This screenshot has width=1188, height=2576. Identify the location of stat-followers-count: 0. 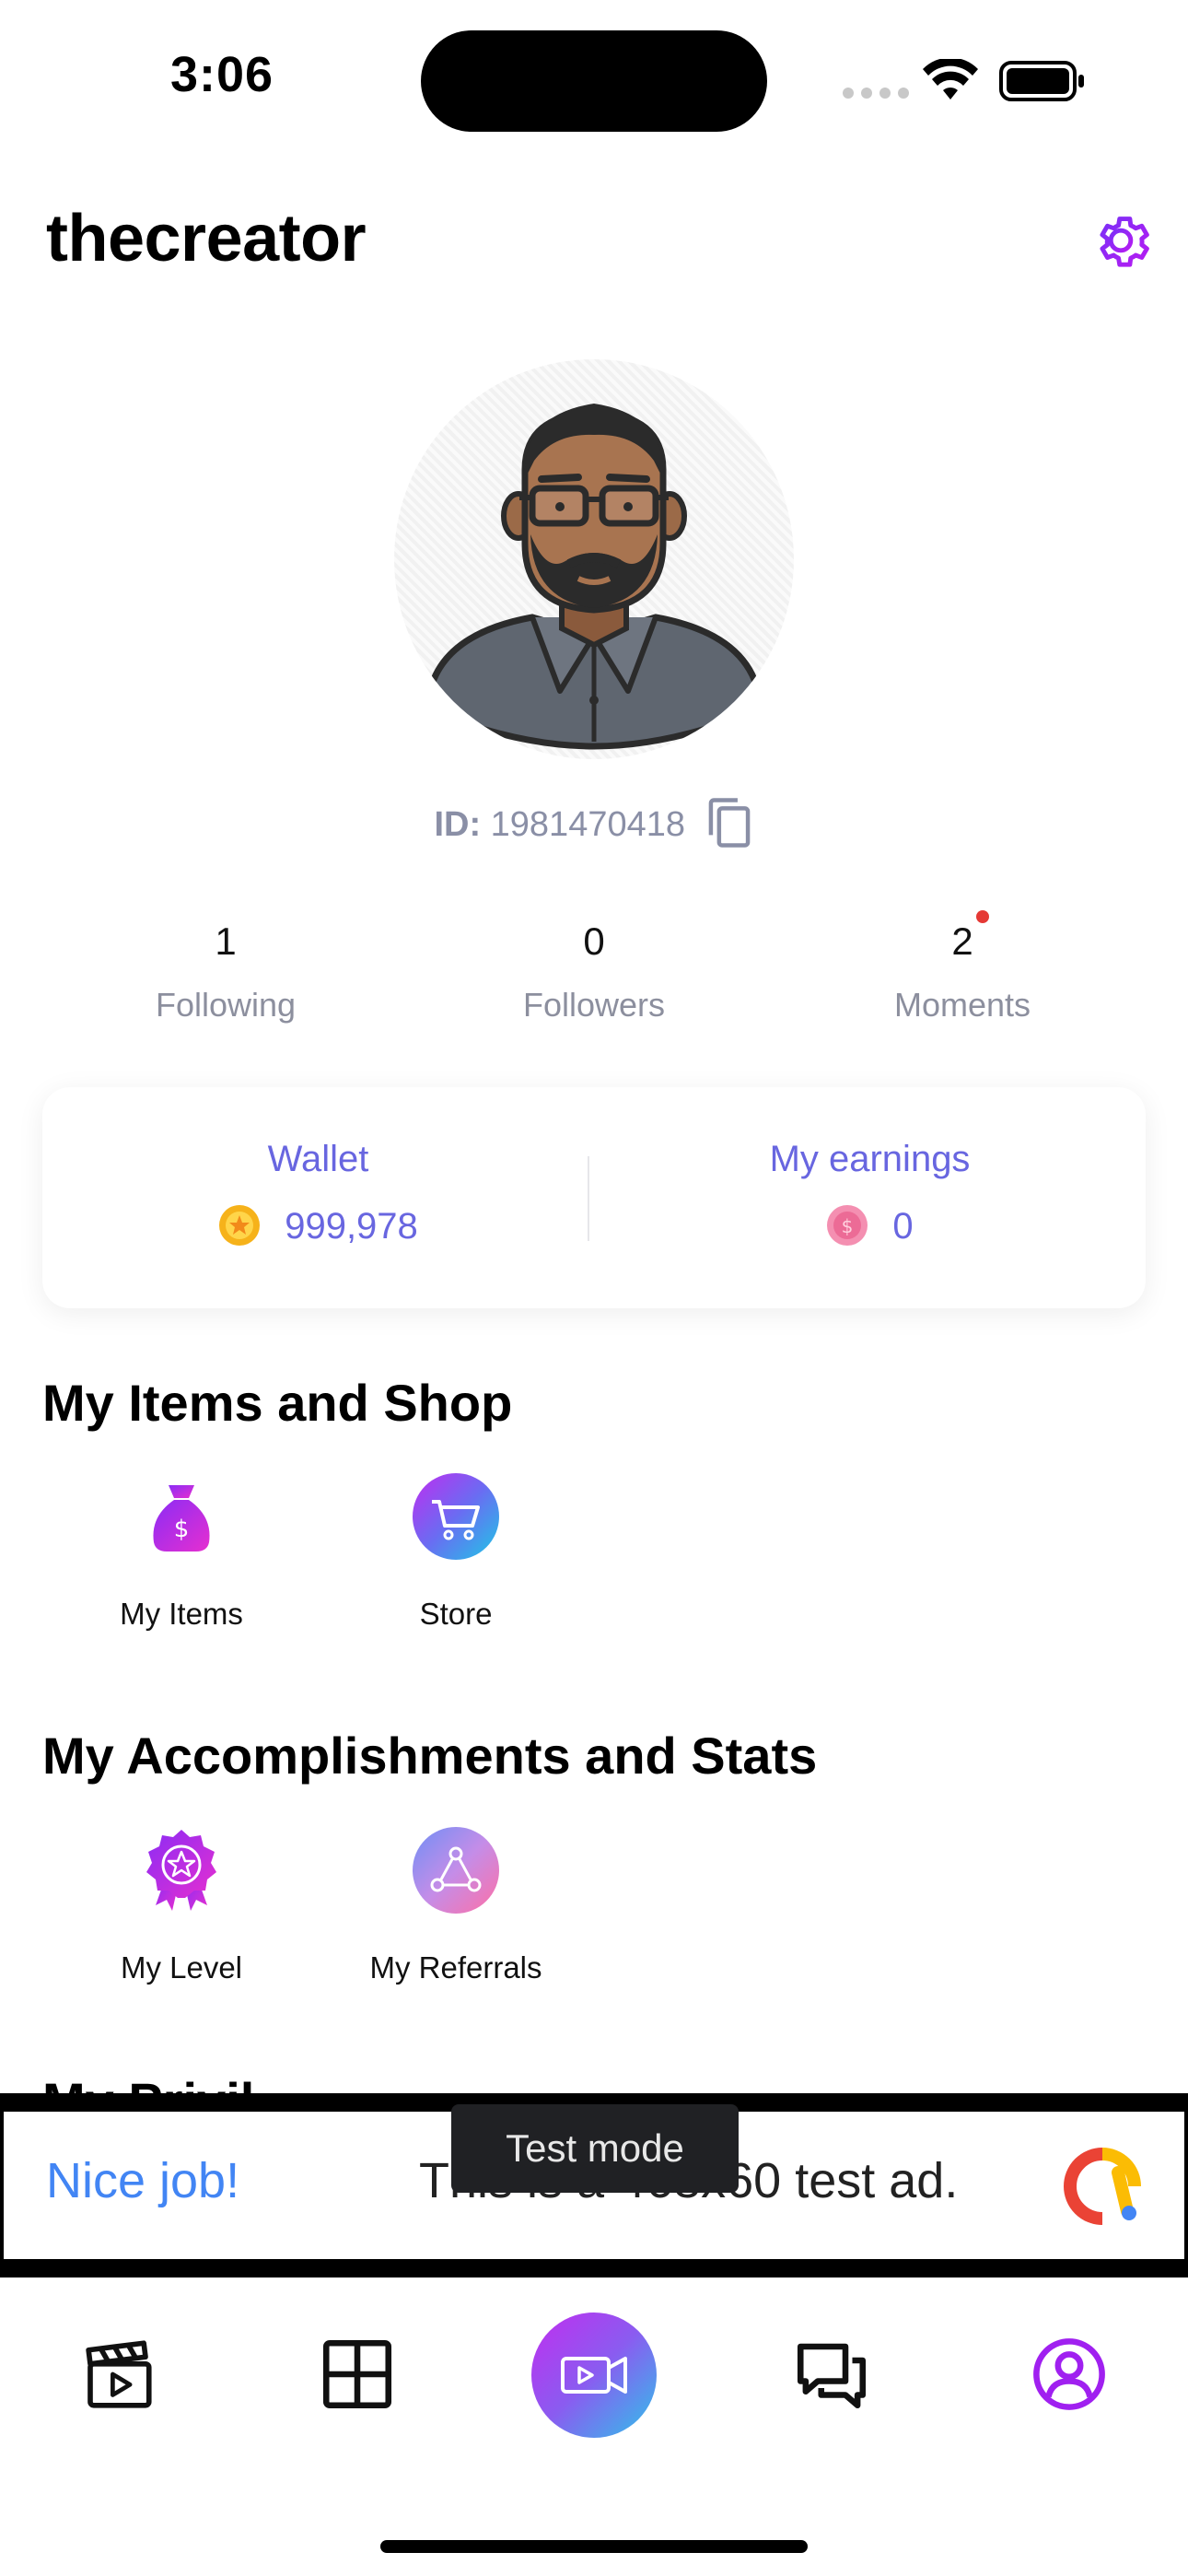
(594, 941).